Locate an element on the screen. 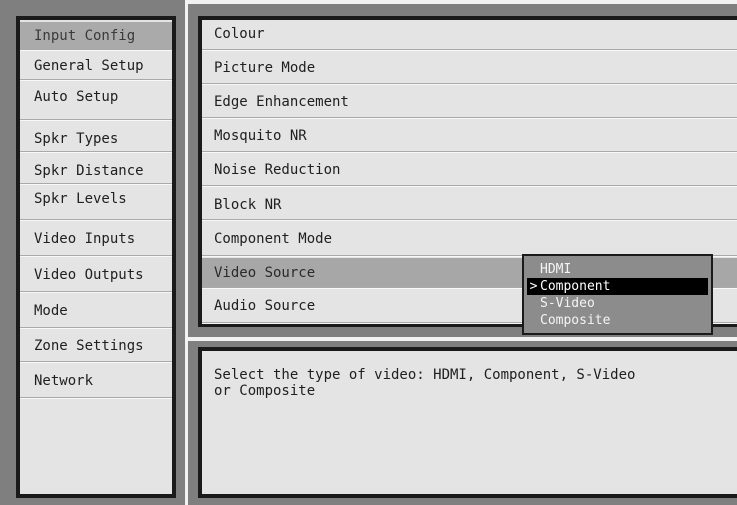 Image resolution: width=737 pixels, height=505 pixels. dropdown-option-label: S-Video is located at coordinates (567, 303).